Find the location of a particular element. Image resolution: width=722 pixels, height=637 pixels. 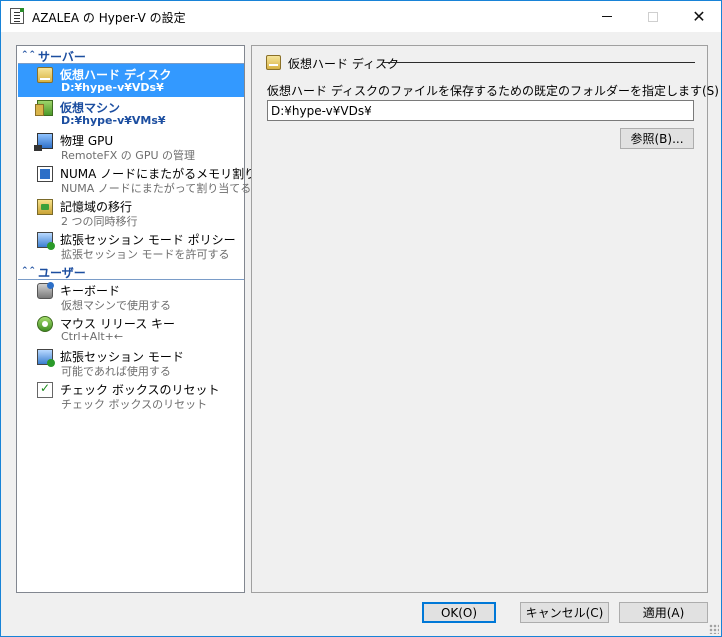

virtual-machine-icon is located at coordinates (44, 108).